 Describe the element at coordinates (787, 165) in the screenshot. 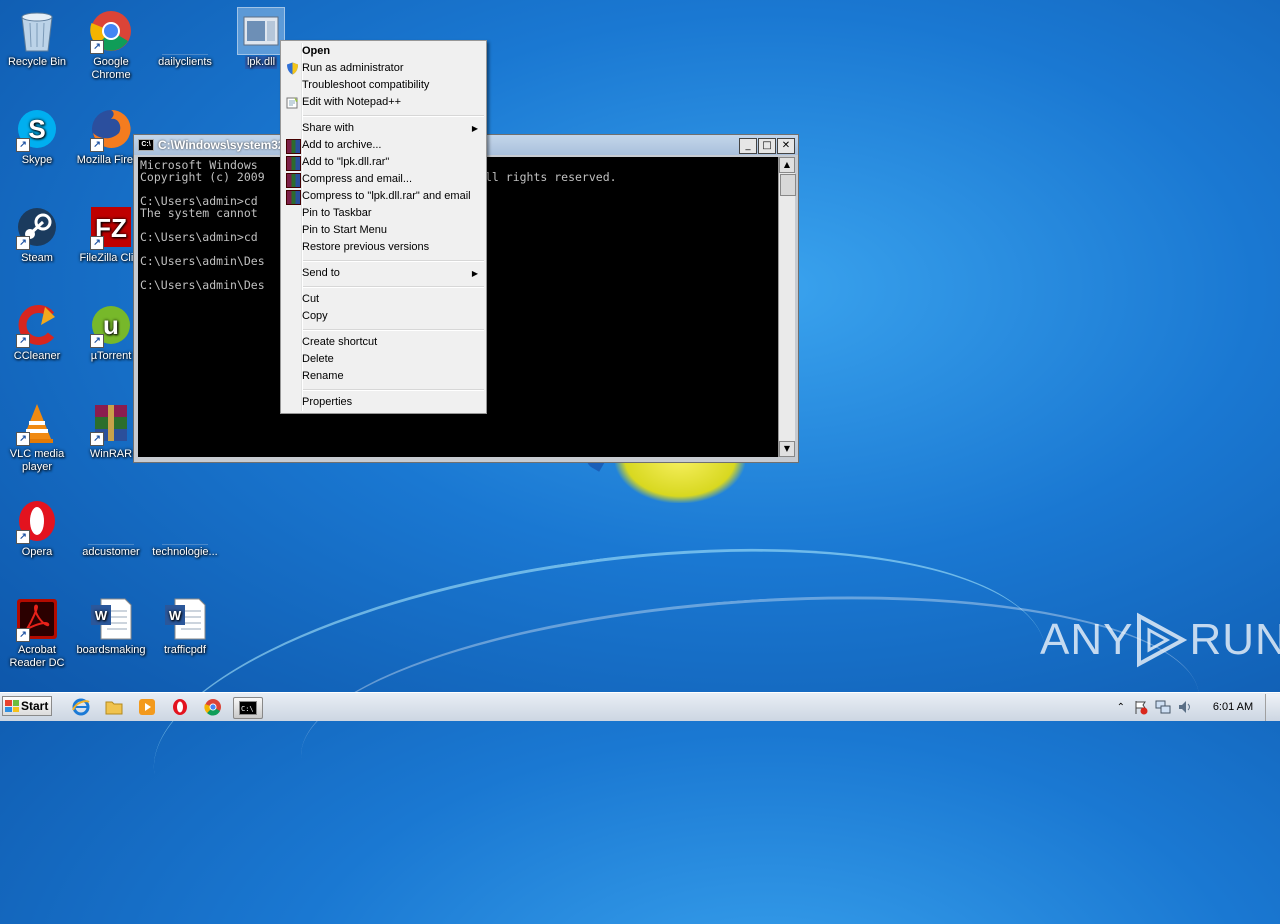

I see `scroll-up-arrow-icon: ▲` at that location.